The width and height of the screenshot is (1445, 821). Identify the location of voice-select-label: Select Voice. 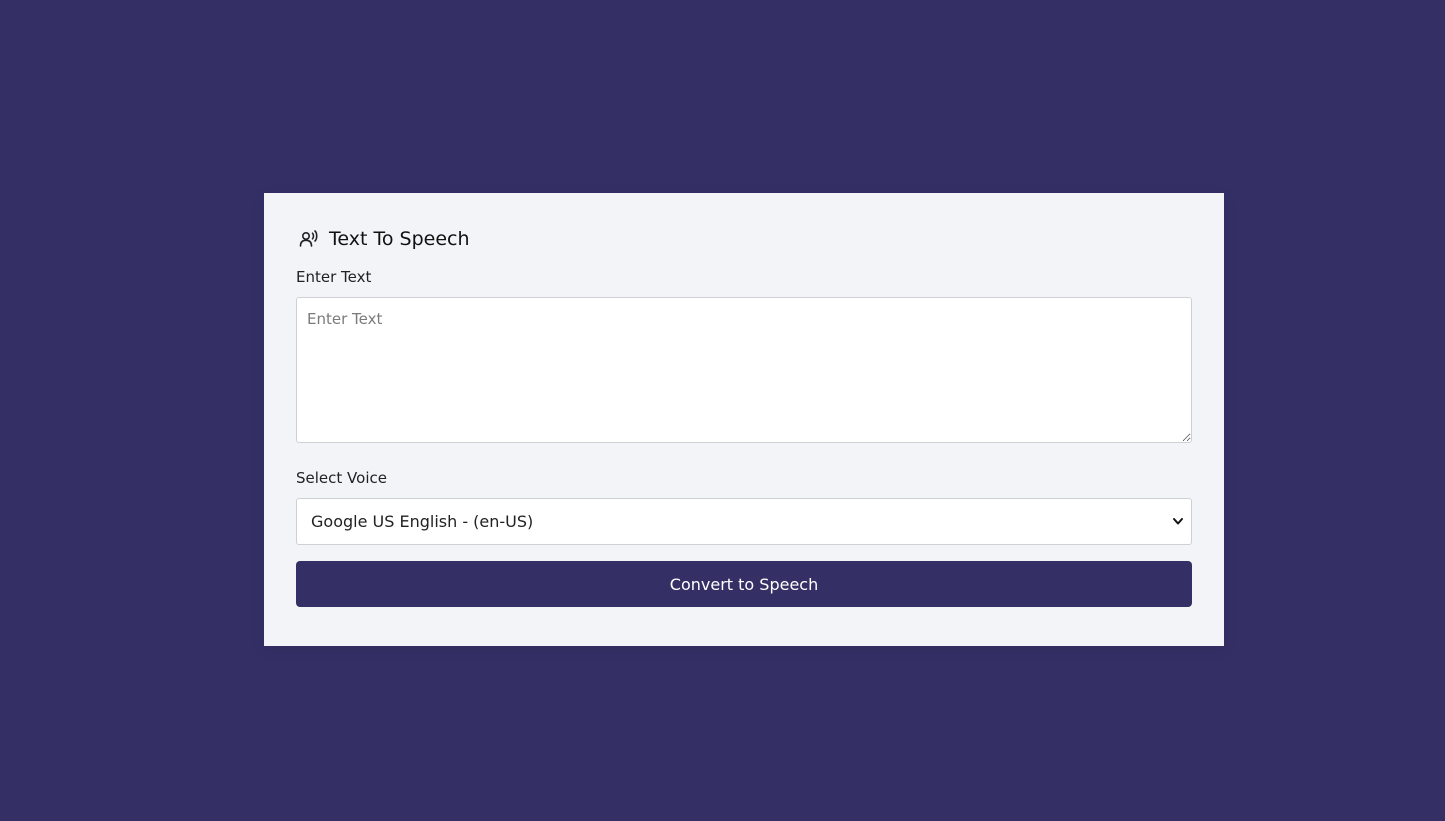
(341, 478).